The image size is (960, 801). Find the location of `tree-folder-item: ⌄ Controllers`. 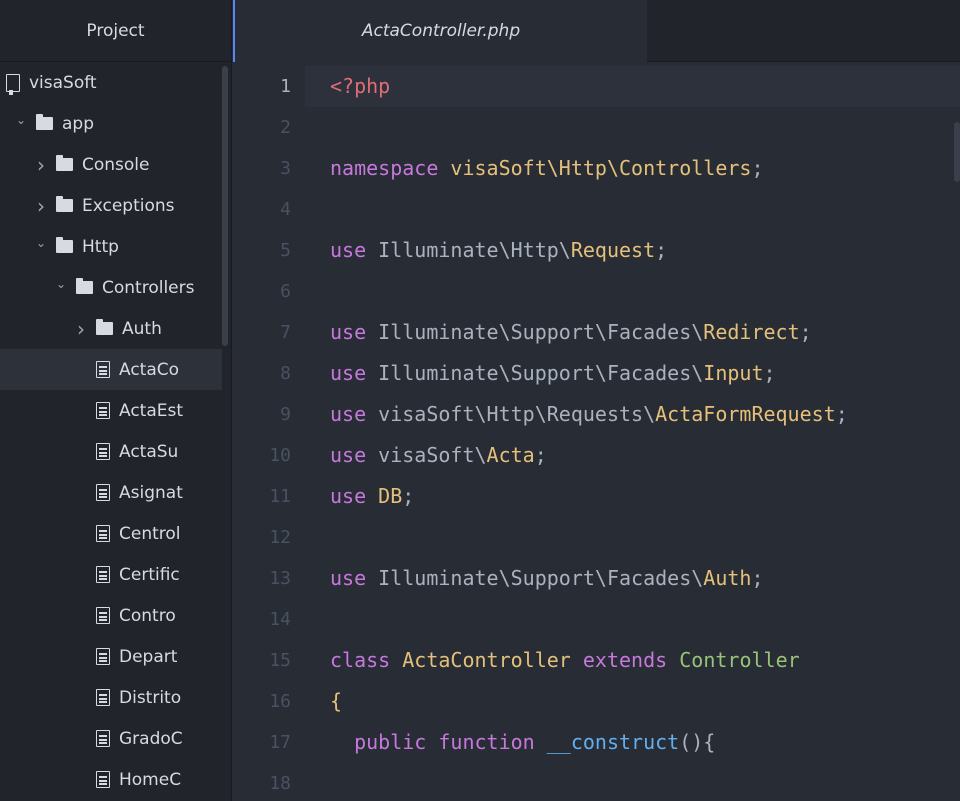

tree-folder-item: ⌄ Controllers is located at coordinates (111, 287).